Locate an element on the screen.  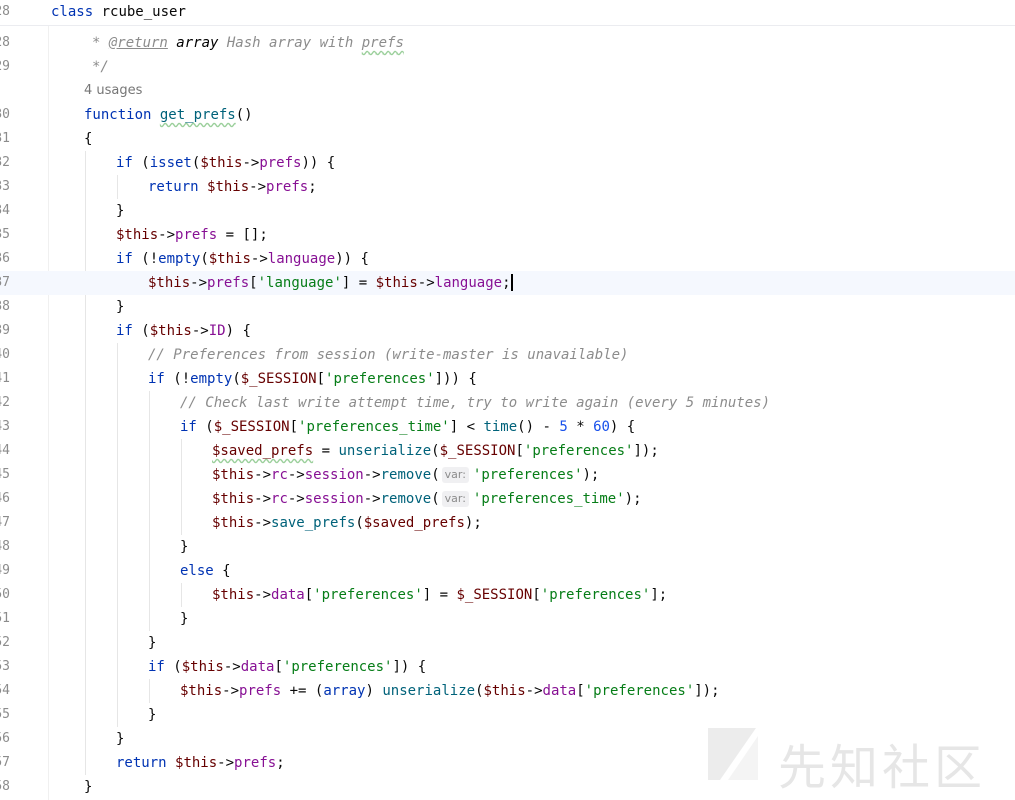
string-literal: 'language' is located at coordinates (299, 283).